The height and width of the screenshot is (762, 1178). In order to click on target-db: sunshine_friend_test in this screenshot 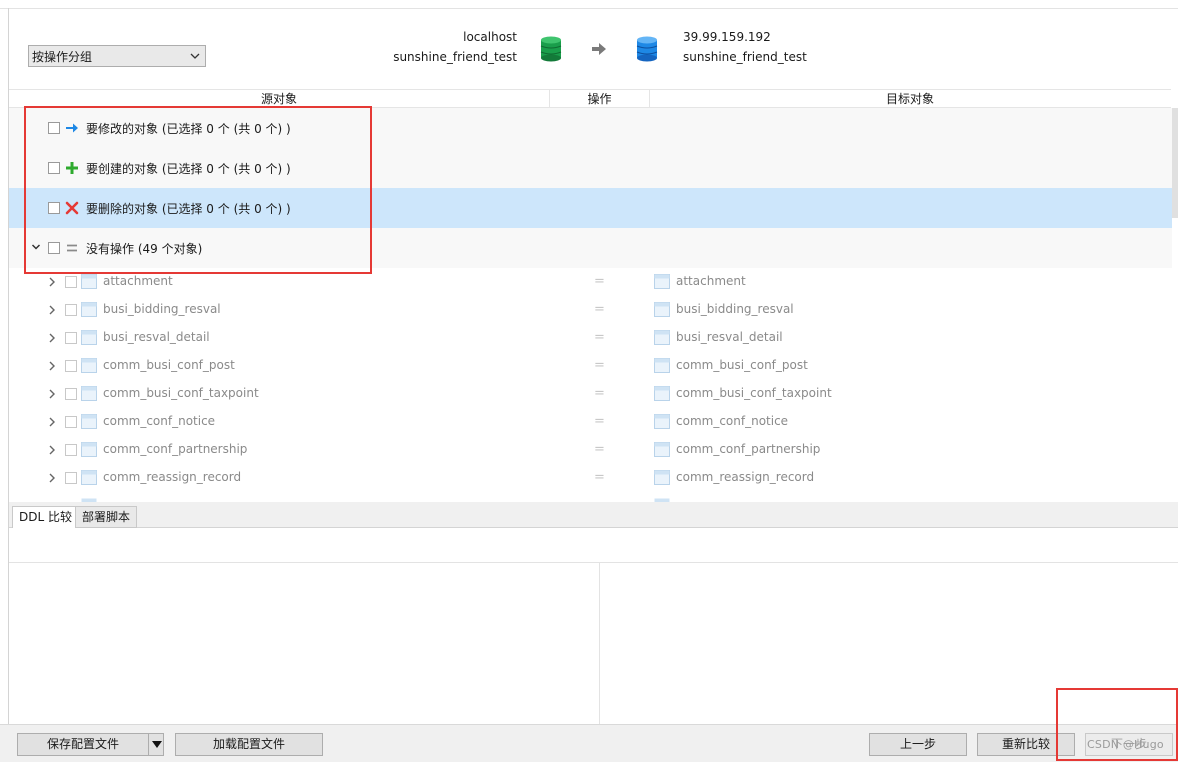, I will do `click(745, 57)`.